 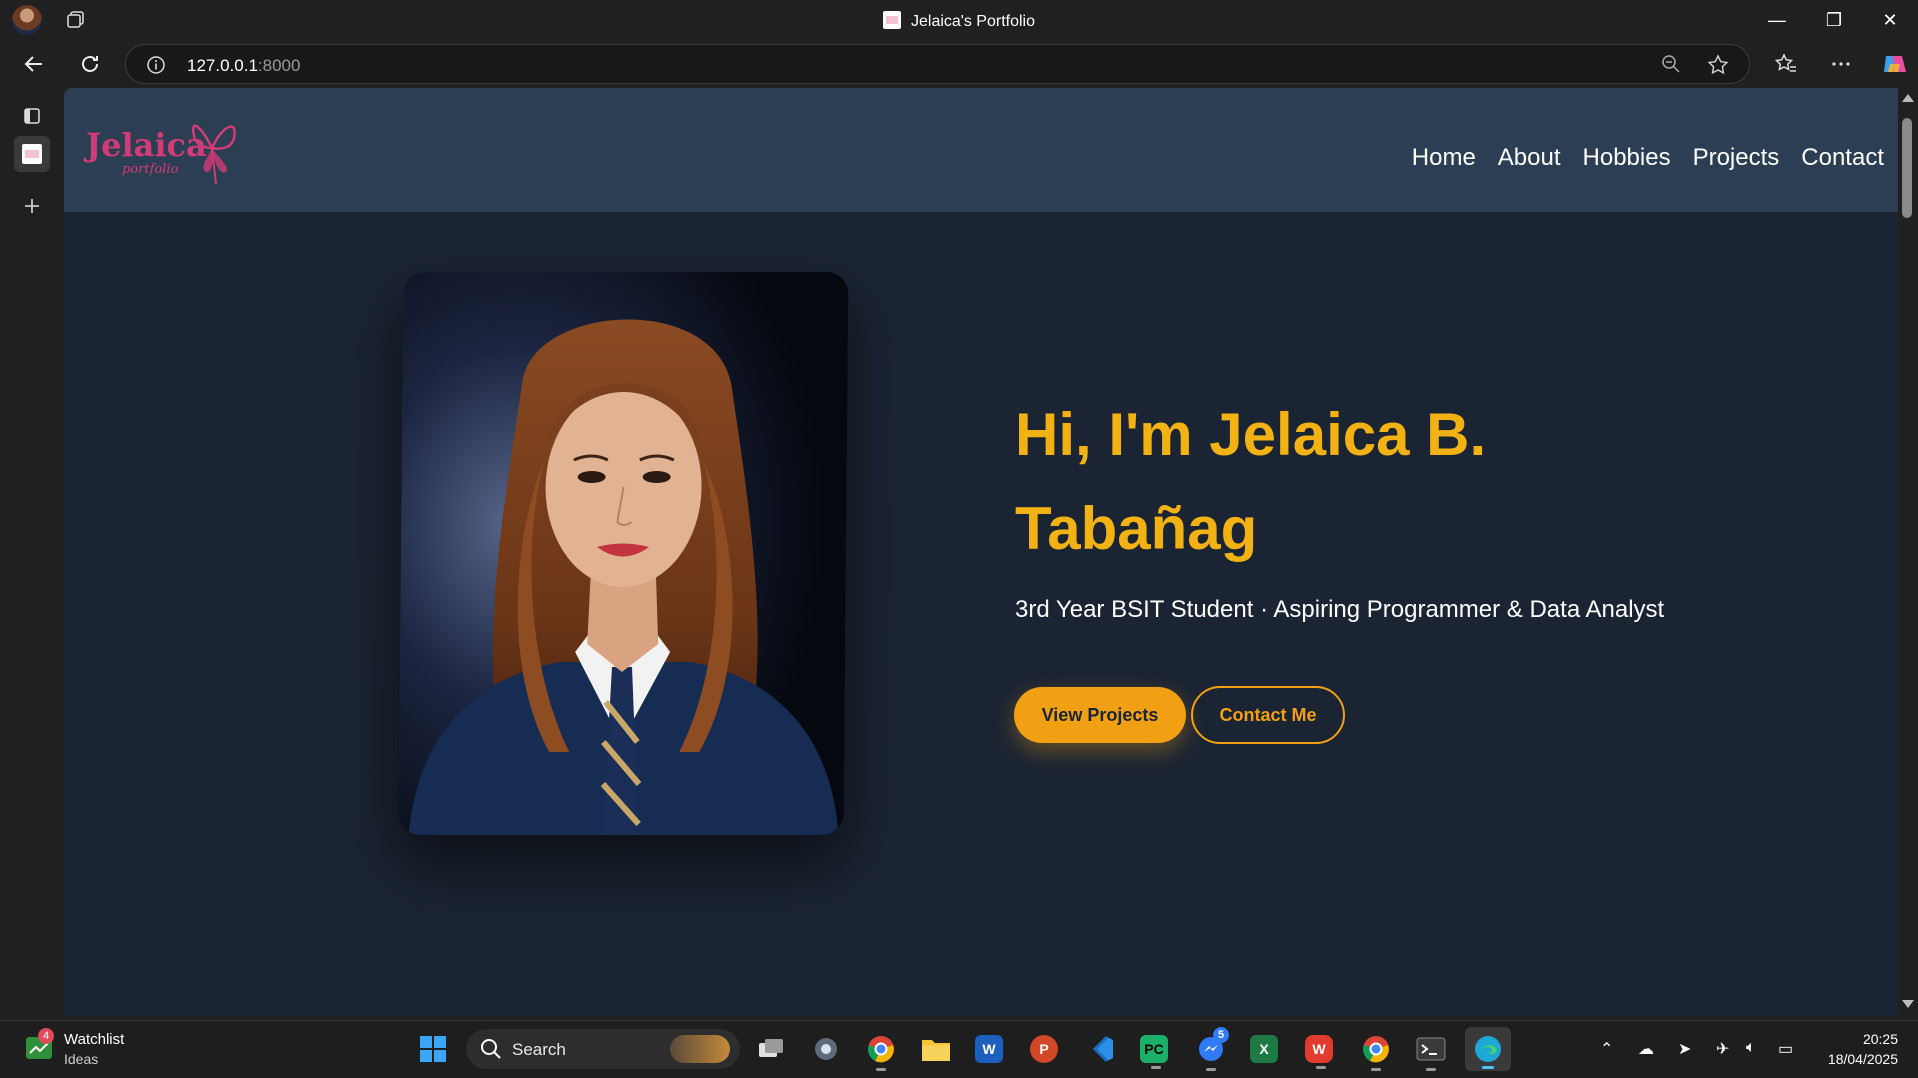 What do you see at coordinates (491, 1051) in the screenshot?
I see `search-icon` at bounding box center [491, 1051].